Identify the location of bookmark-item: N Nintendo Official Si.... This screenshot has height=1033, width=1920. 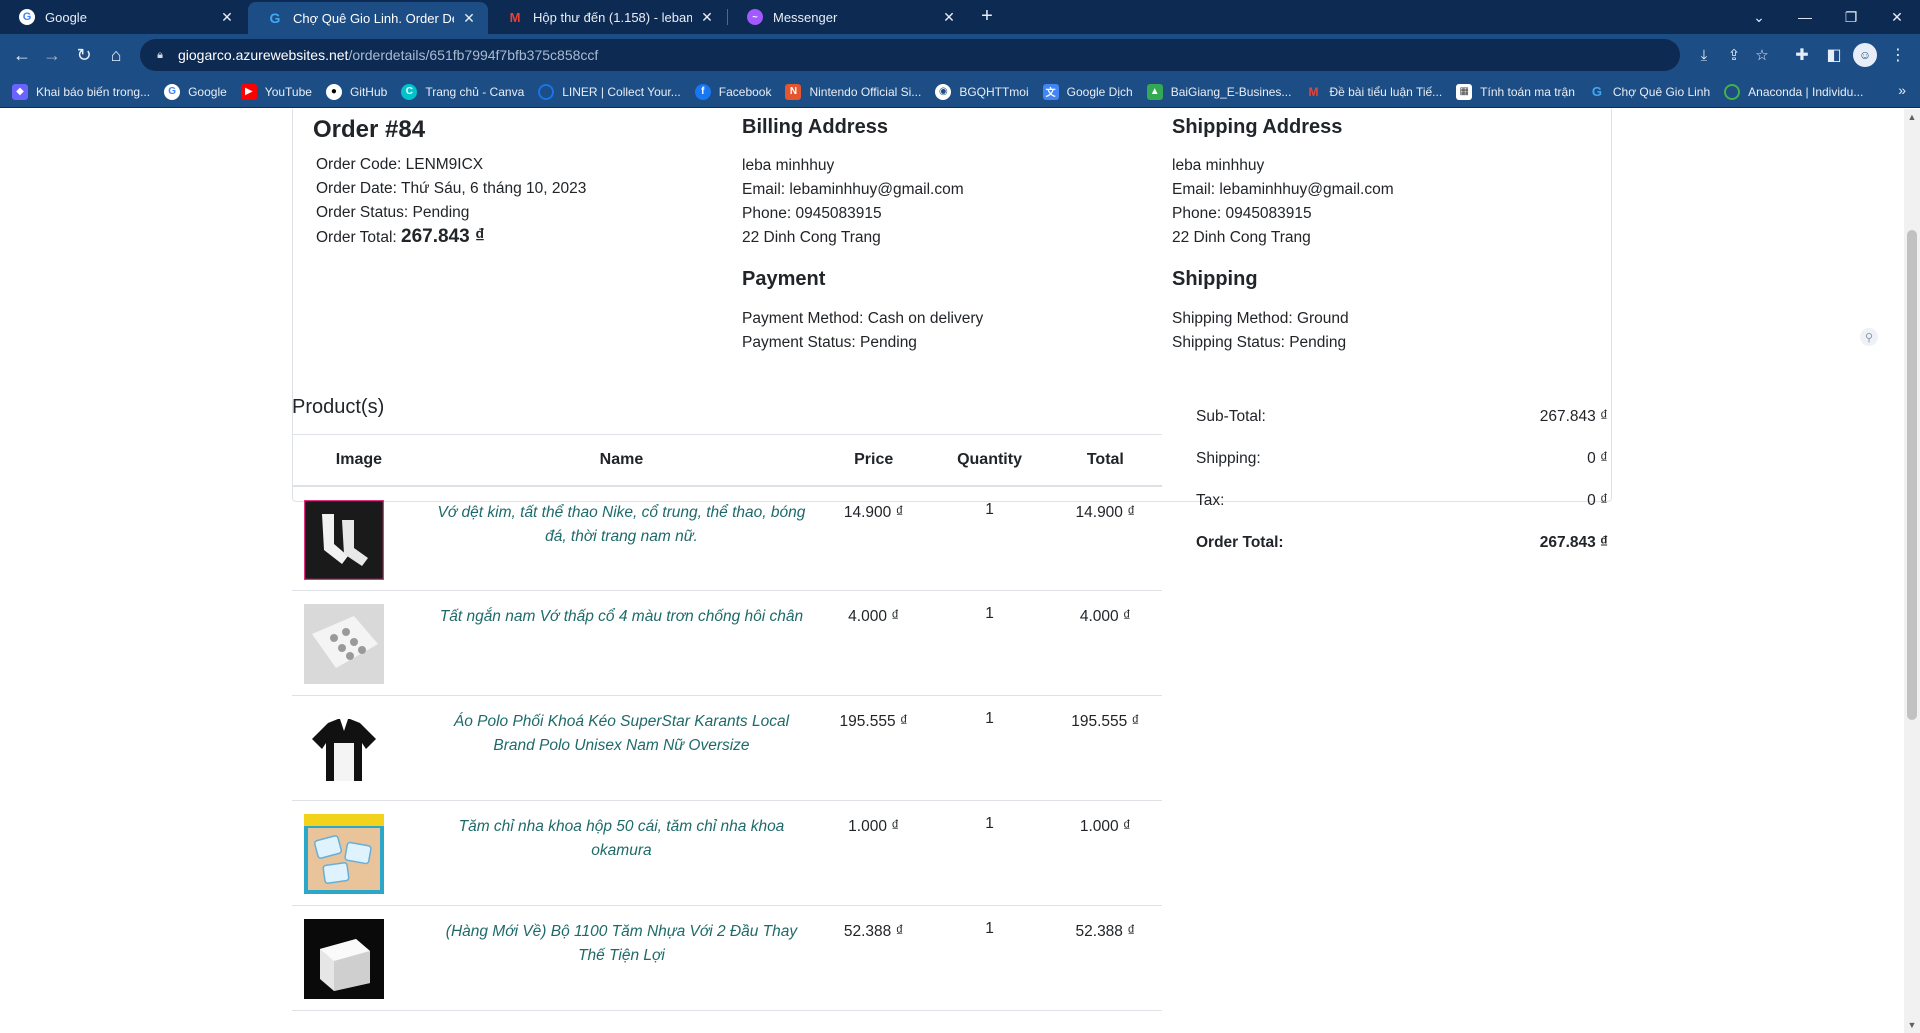
(853, 91).